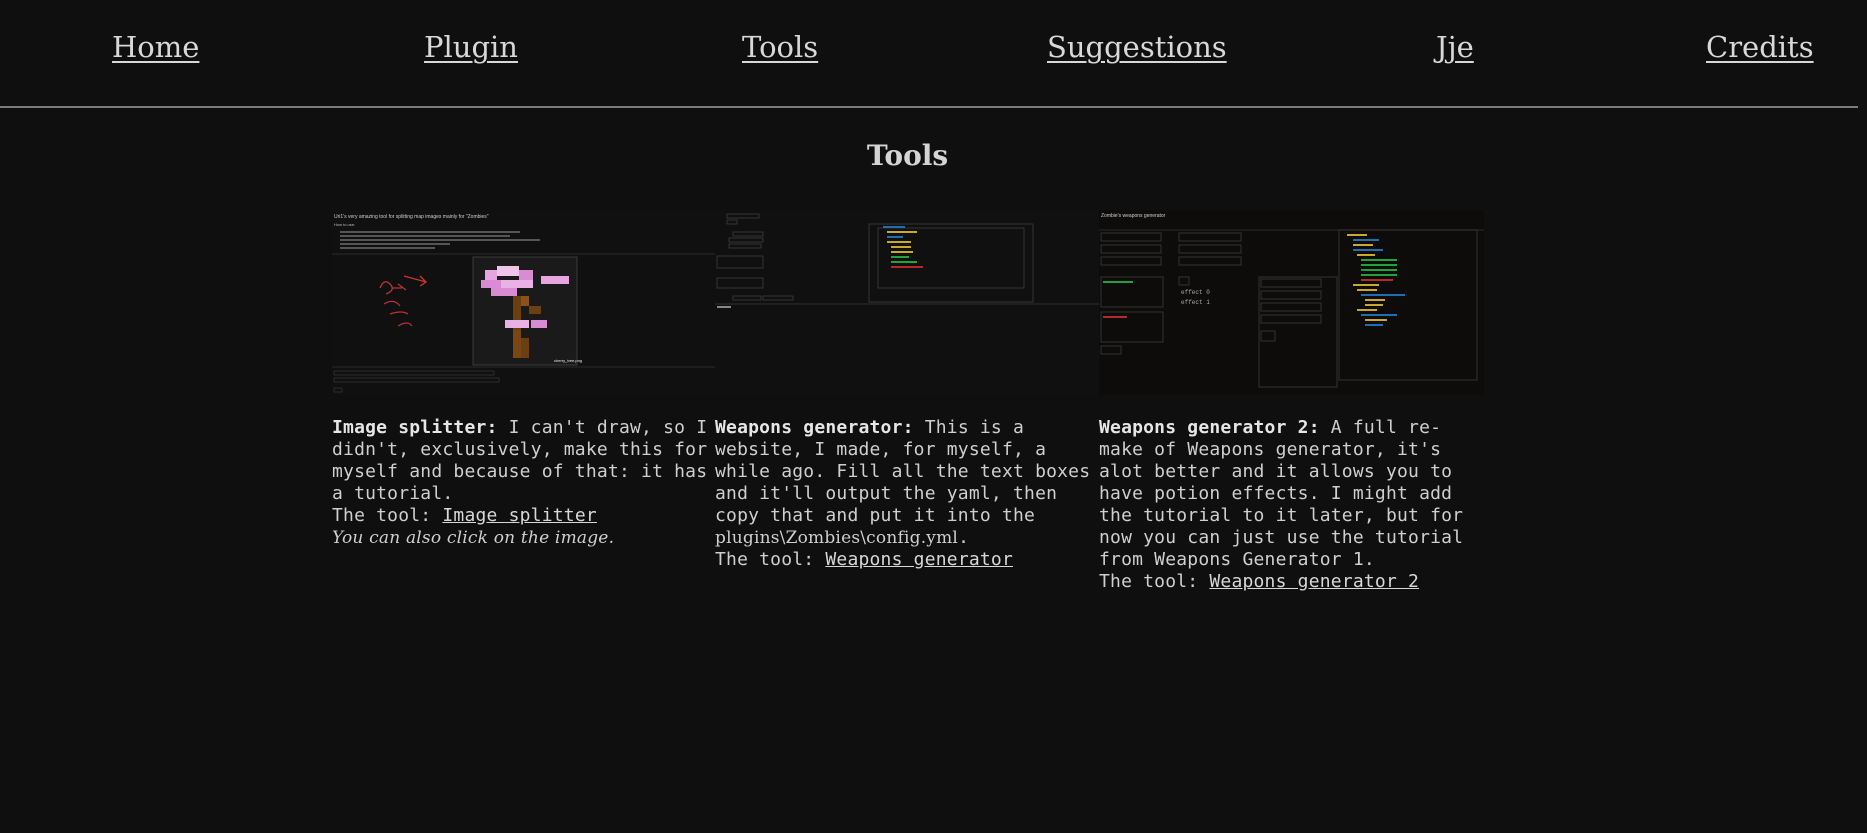  What do you see at coordinates (1195, 292) in the screenshot?
I see `svg-text: effect 0` at bounding box center [1195, 292].